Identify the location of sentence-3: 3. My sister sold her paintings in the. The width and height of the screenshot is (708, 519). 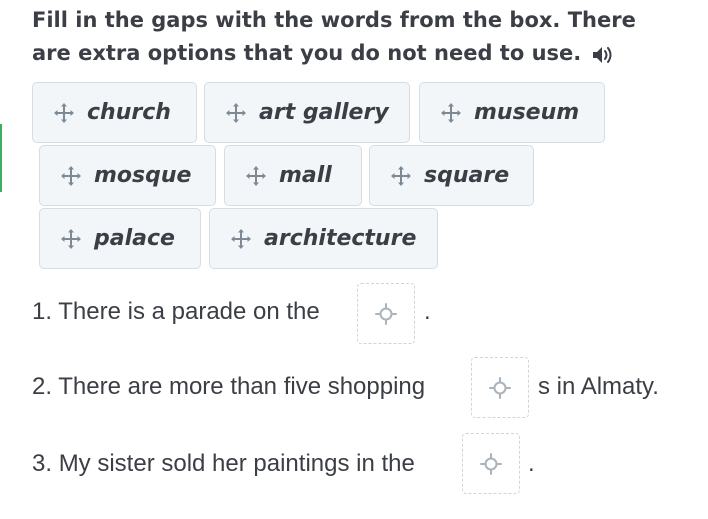
(223, 464).